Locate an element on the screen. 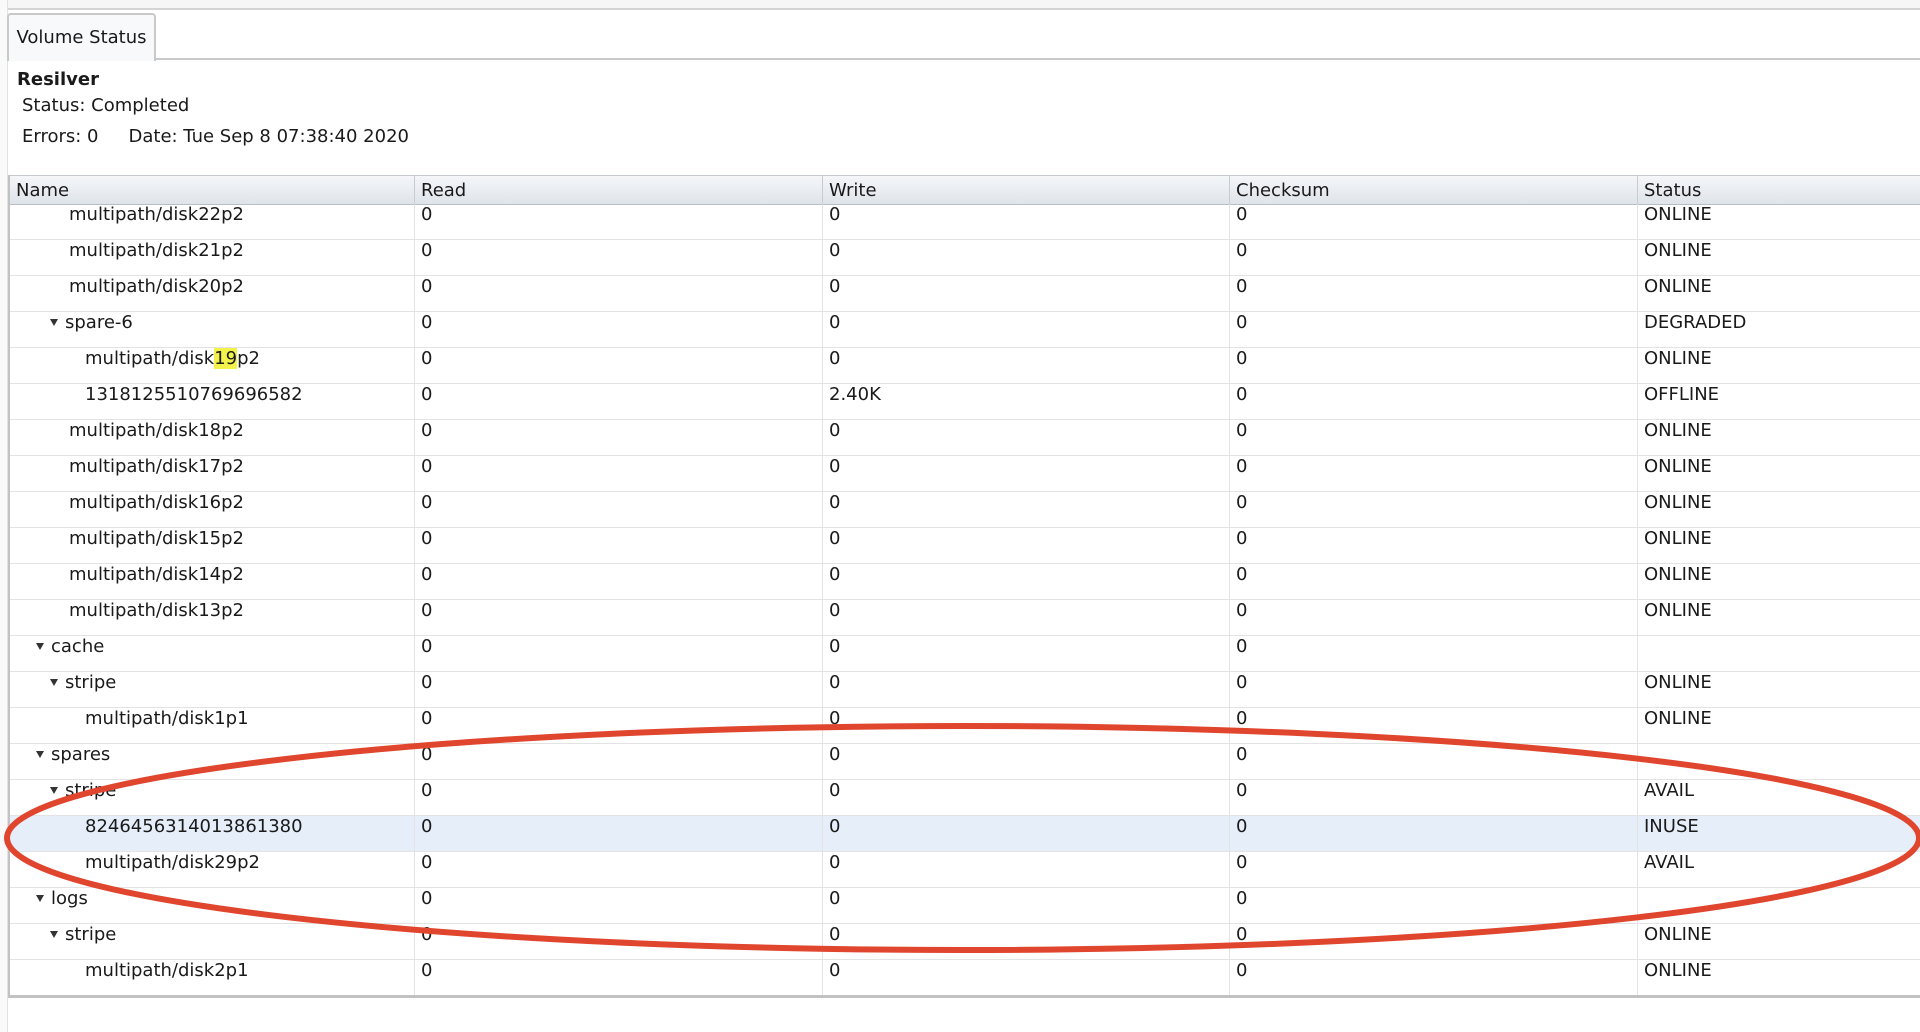 The image size is (1920, 1032). table-row: multipath/disk21p2 0 0 0 ONLINE is located at coordinates (965, 258).